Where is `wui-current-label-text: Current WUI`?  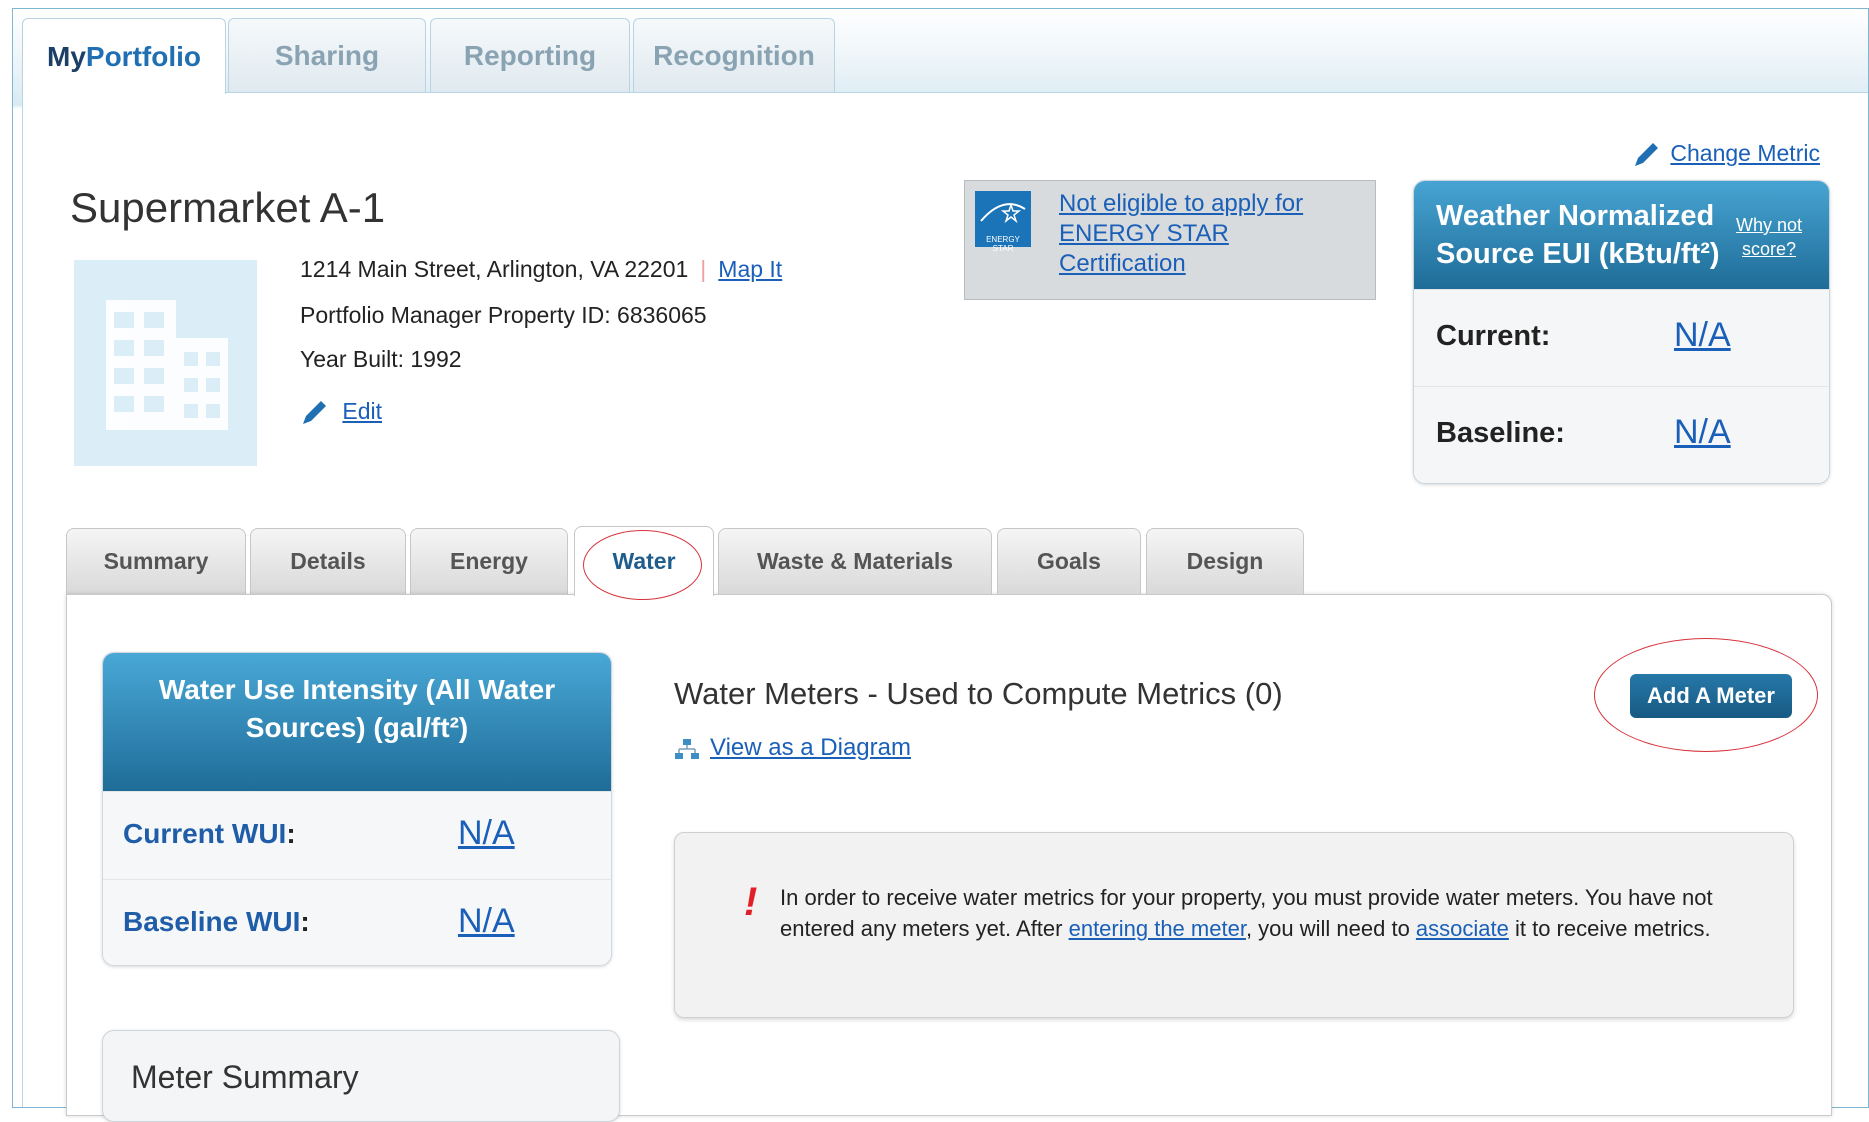
wui-current-label-text: Current WUI is located at coordinates (205, 833).